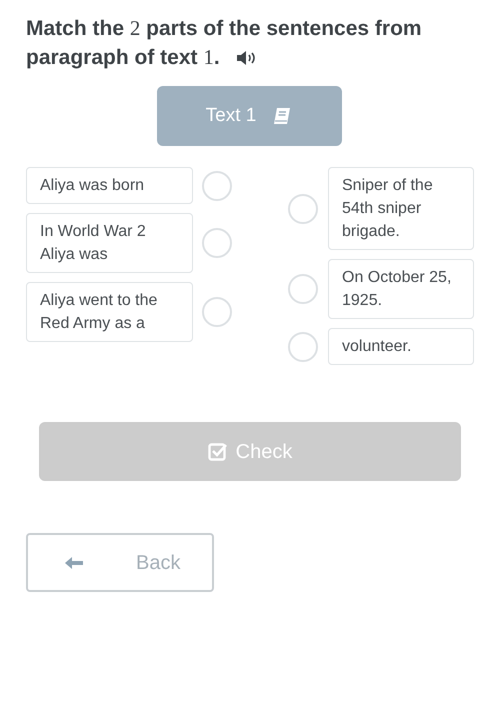 The height and width of the screenshot is (720, 500). Describe the element at coordinates (109, 185) in the screenshot. I see `sentence-card: Aliya was born` at that location.